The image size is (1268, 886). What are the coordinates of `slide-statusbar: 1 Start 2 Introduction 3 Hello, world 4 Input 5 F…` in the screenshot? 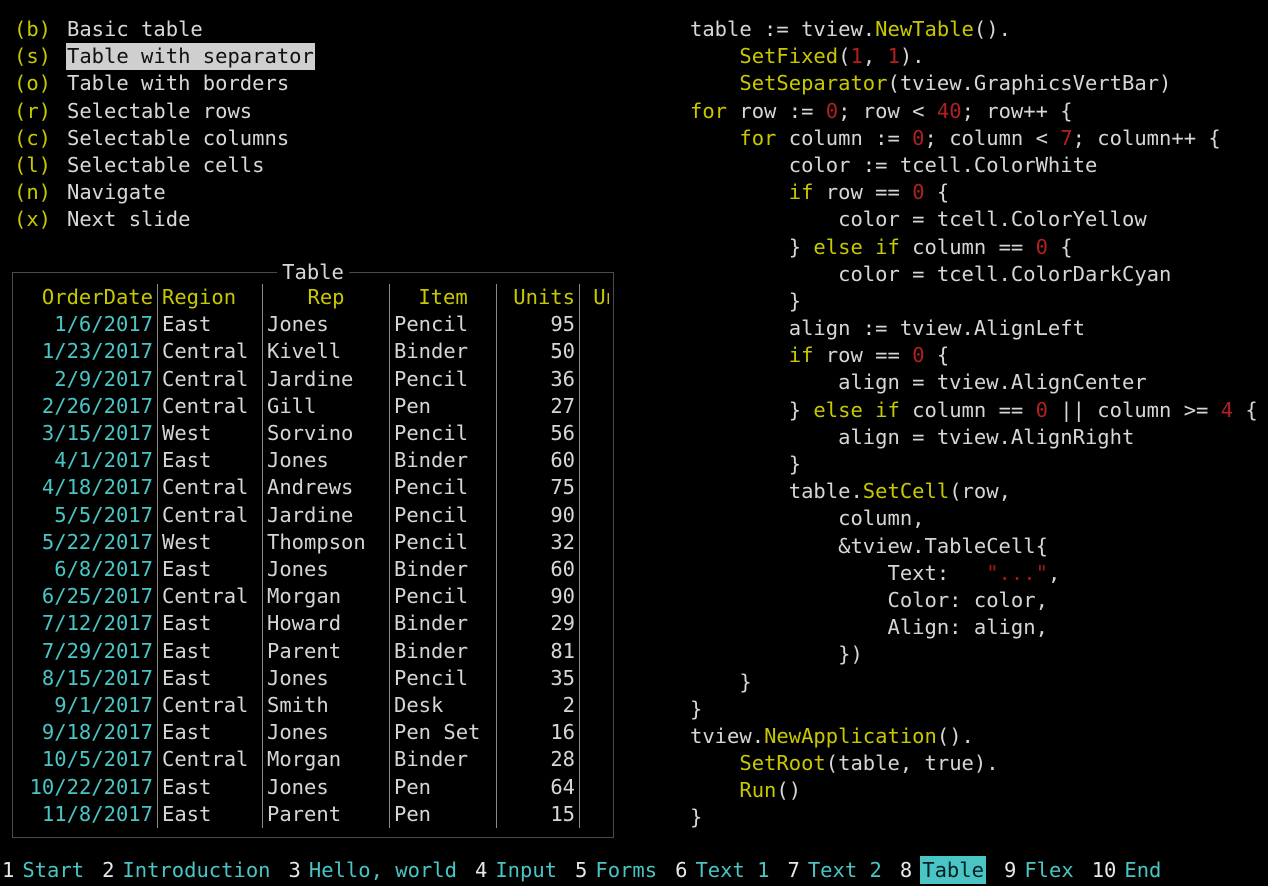 It's located at (634, 870).